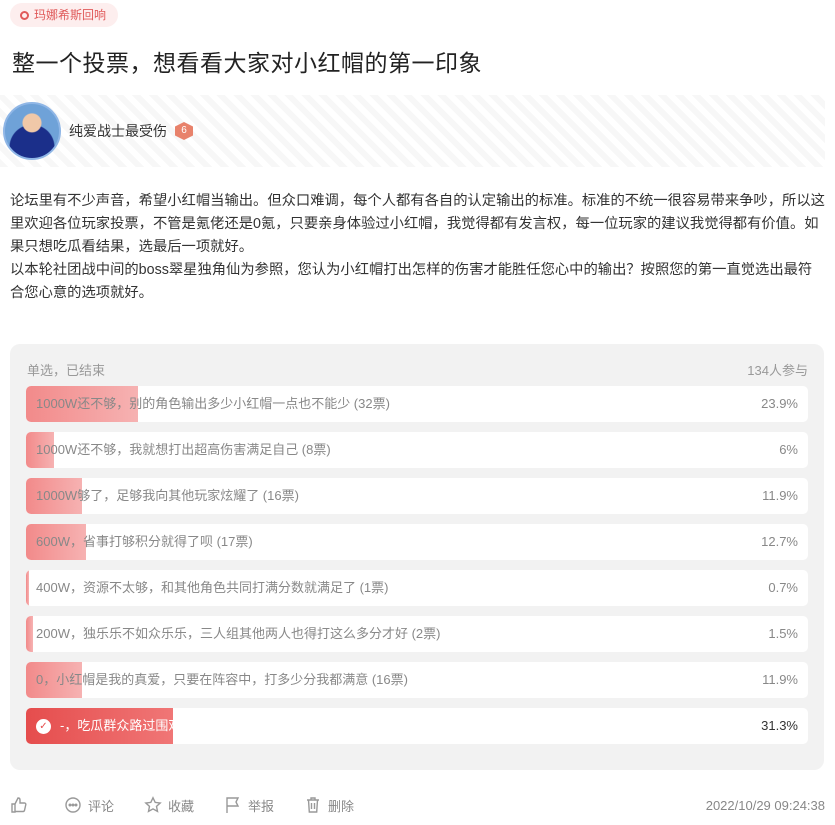 The image size is (835, 825). I want to click on like-button, so click(22, 805).